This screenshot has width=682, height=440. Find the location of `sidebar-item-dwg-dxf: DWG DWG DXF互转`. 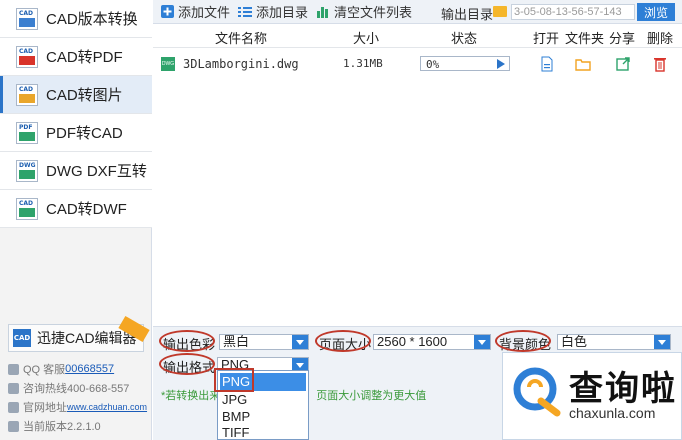

sidebar-item-dwg-dxf: DWG DWG DXF互转 is located at coordinates (76, 171).